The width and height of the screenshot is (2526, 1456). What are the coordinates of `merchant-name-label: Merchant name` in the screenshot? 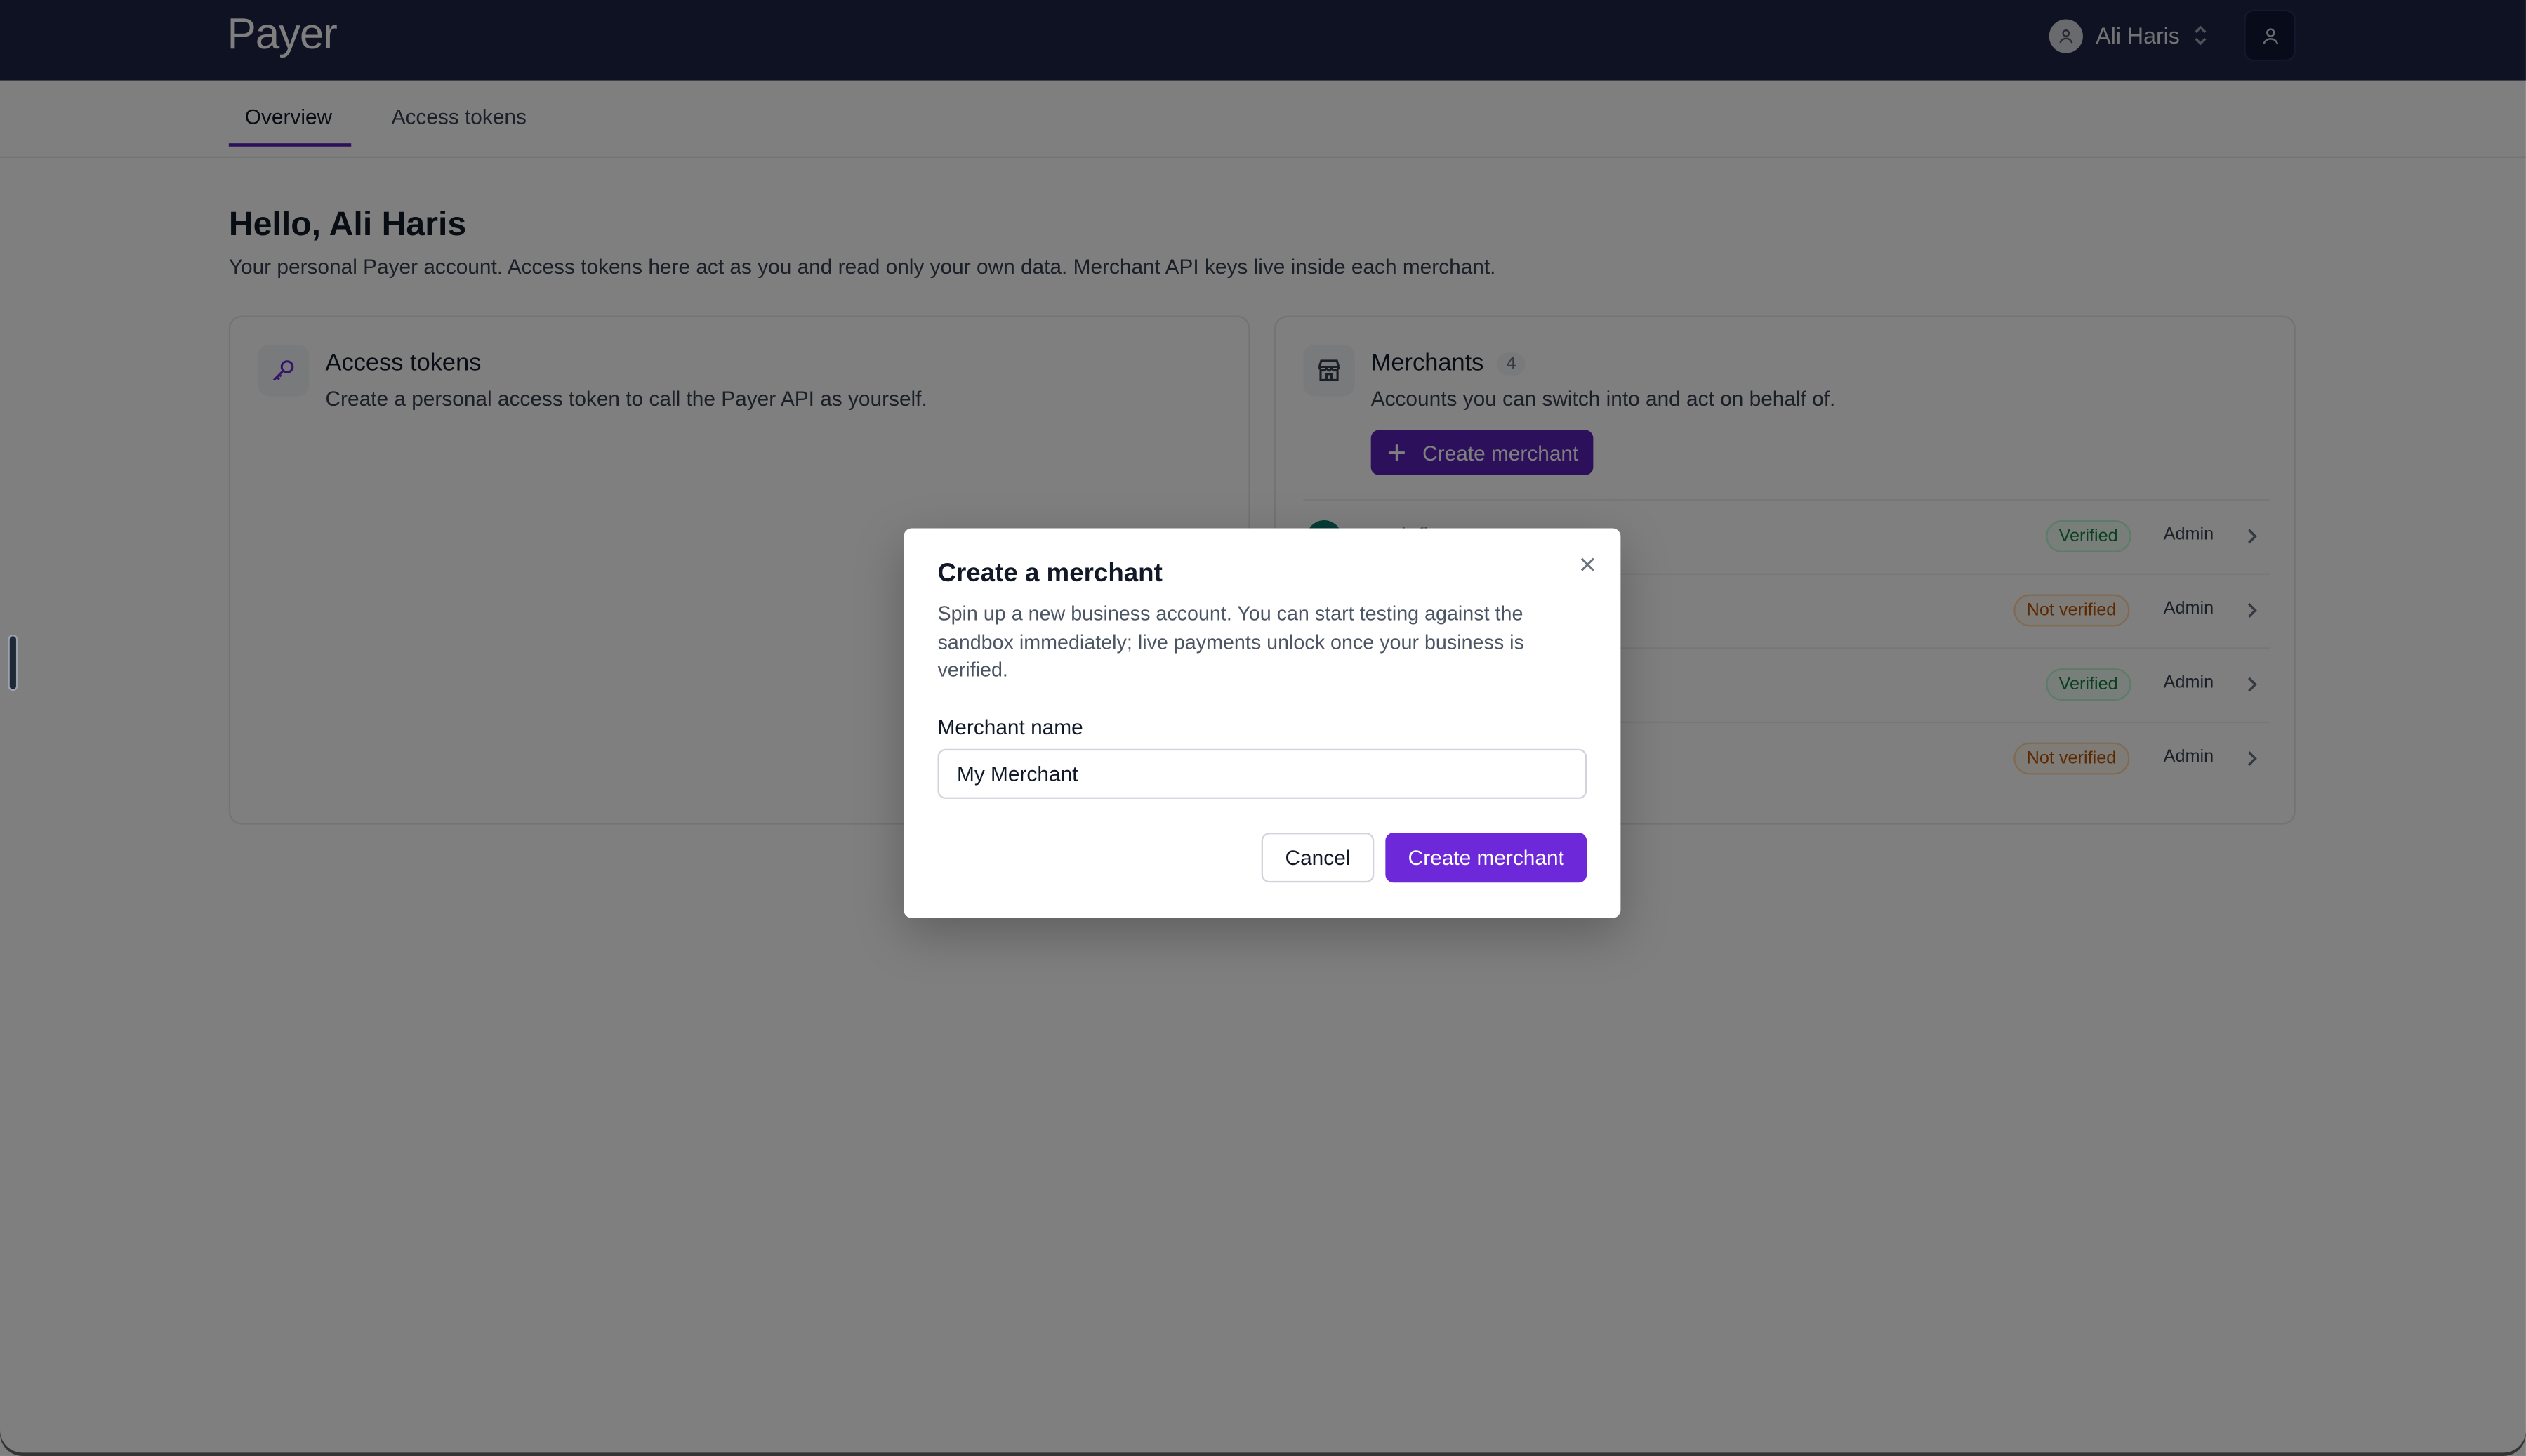 It's located at (1010, 728).